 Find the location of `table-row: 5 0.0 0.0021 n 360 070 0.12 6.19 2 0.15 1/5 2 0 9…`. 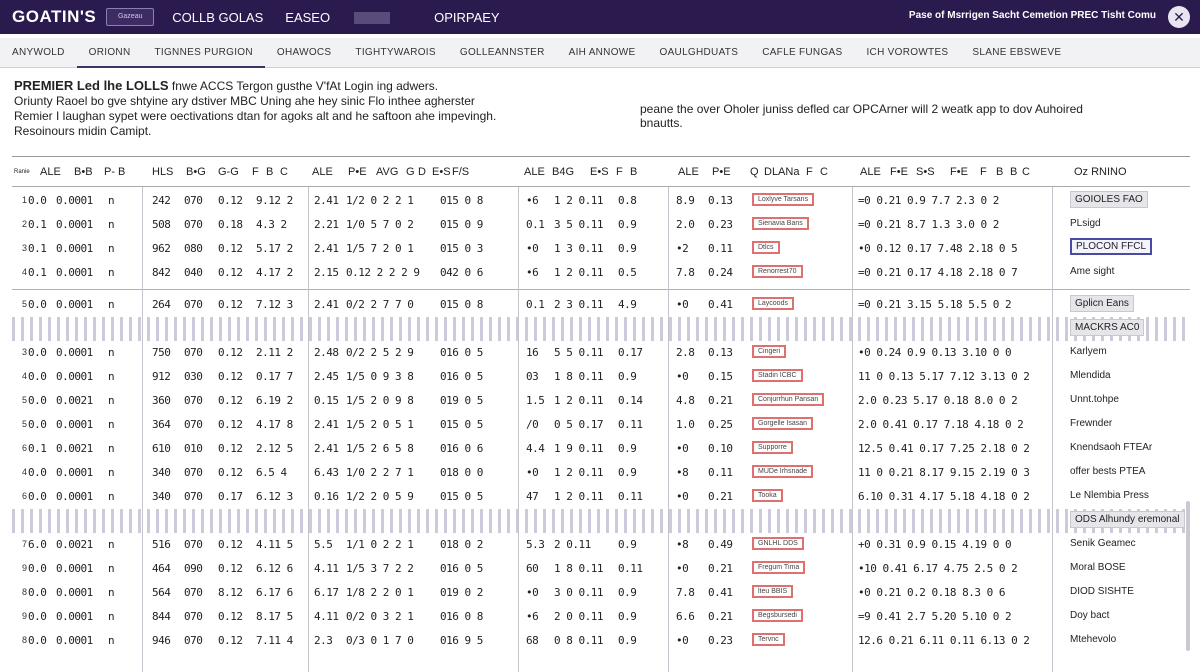

table-row: 5 0.0 0.0021 n 360 070 0.12 6.19 2 0.15 1/5 2 0 9… is located at coordinates (601, 401).